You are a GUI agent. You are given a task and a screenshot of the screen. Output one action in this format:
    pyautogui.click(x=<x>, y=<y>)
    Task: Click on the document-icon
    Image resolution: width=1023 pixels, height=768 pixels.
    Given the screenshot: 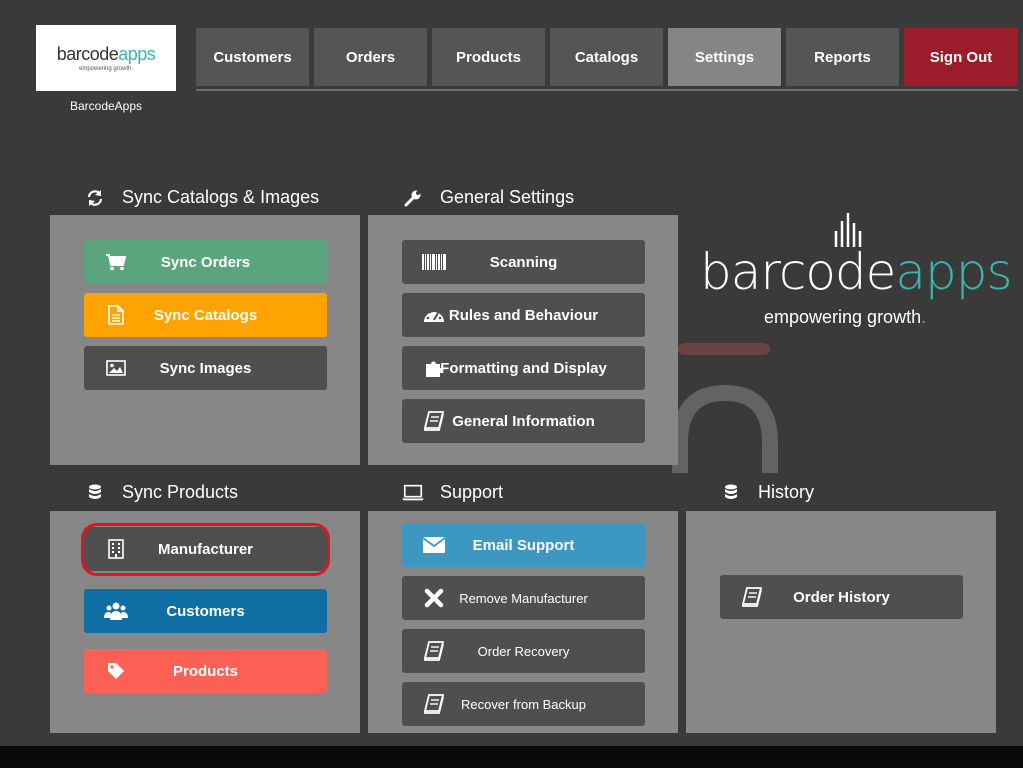 What is the action you would take?
    pyautogui.click(x=116, y=315)
    